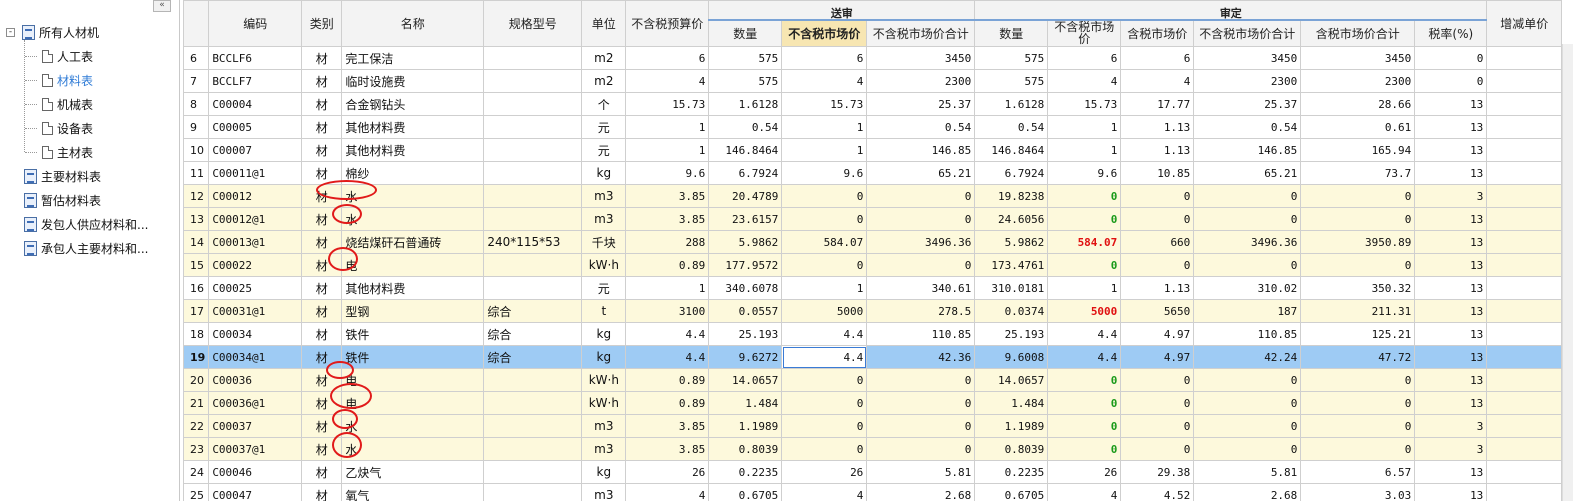  I want to click on cell-tax-market-price: 660, so click(1157, 242).